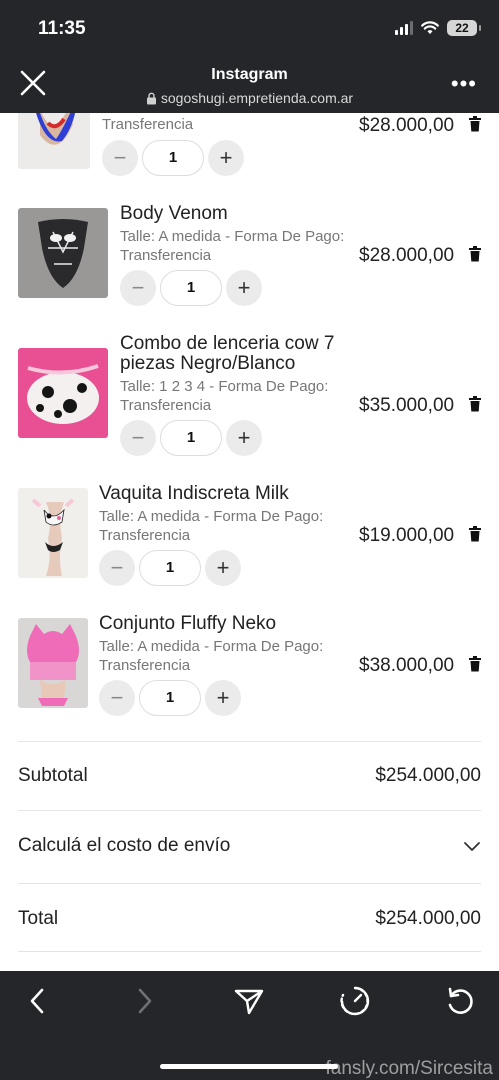 The image size is (499, 1080). Describe the element at coordinates (249, 158) in the screenshot. I see `cart-item: Transferencia $28.000,00 − 1 +` at that location.